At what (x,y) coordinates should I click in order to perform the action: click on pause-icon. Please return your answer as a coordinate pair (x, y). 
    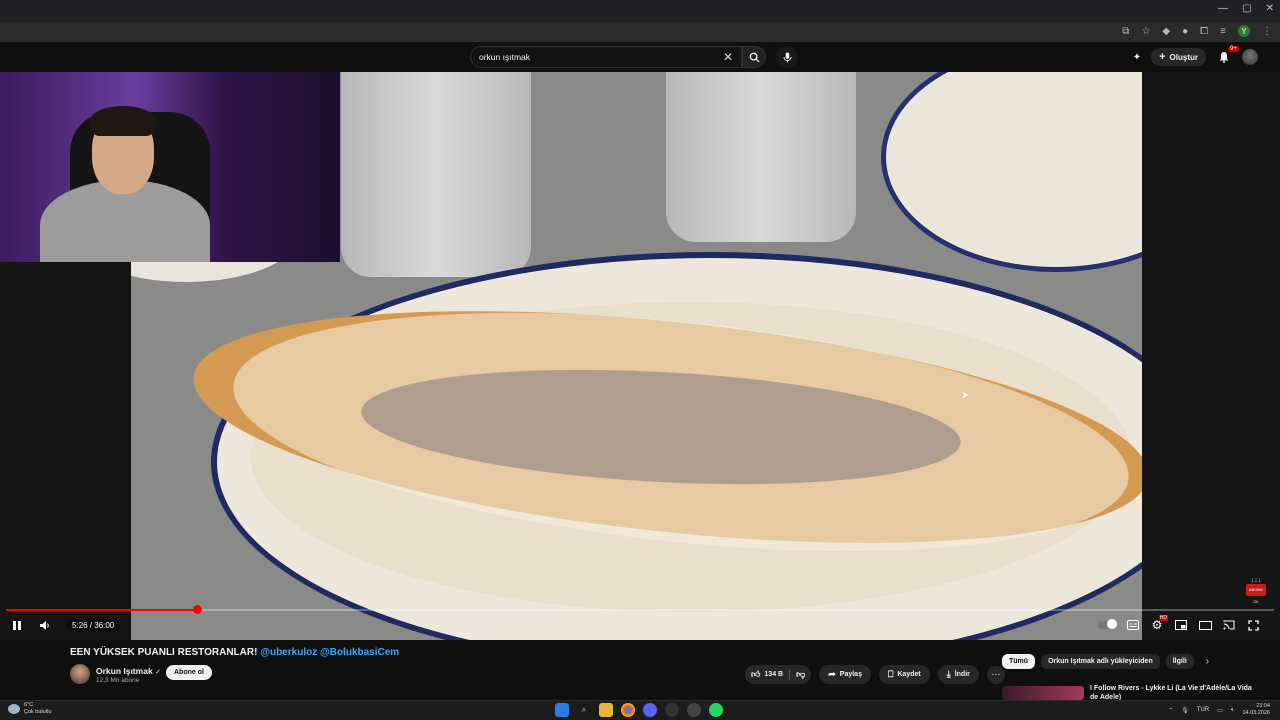
    Looking at the image, I should click on (17, 625).